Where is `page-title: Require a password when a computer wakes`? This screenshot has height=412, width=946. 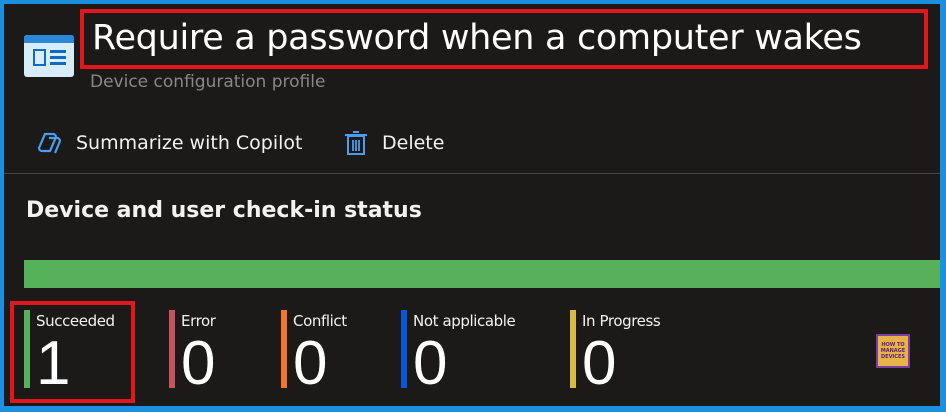
page-title: Require a password when a computer wakes is located at coordinates (477, 38).